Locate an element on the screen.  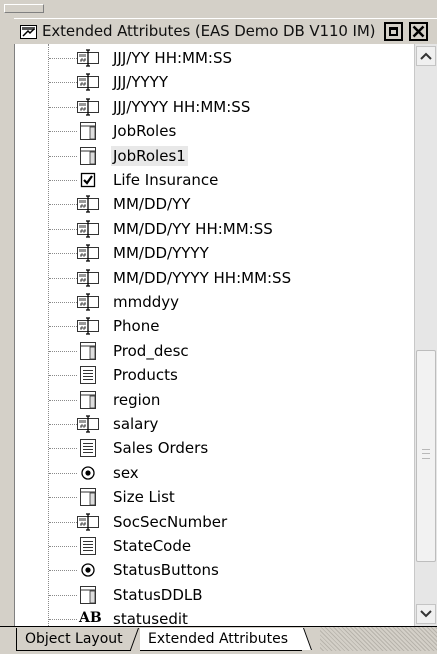
dropdown-listbox-icon is located at coordinates (88, 448).